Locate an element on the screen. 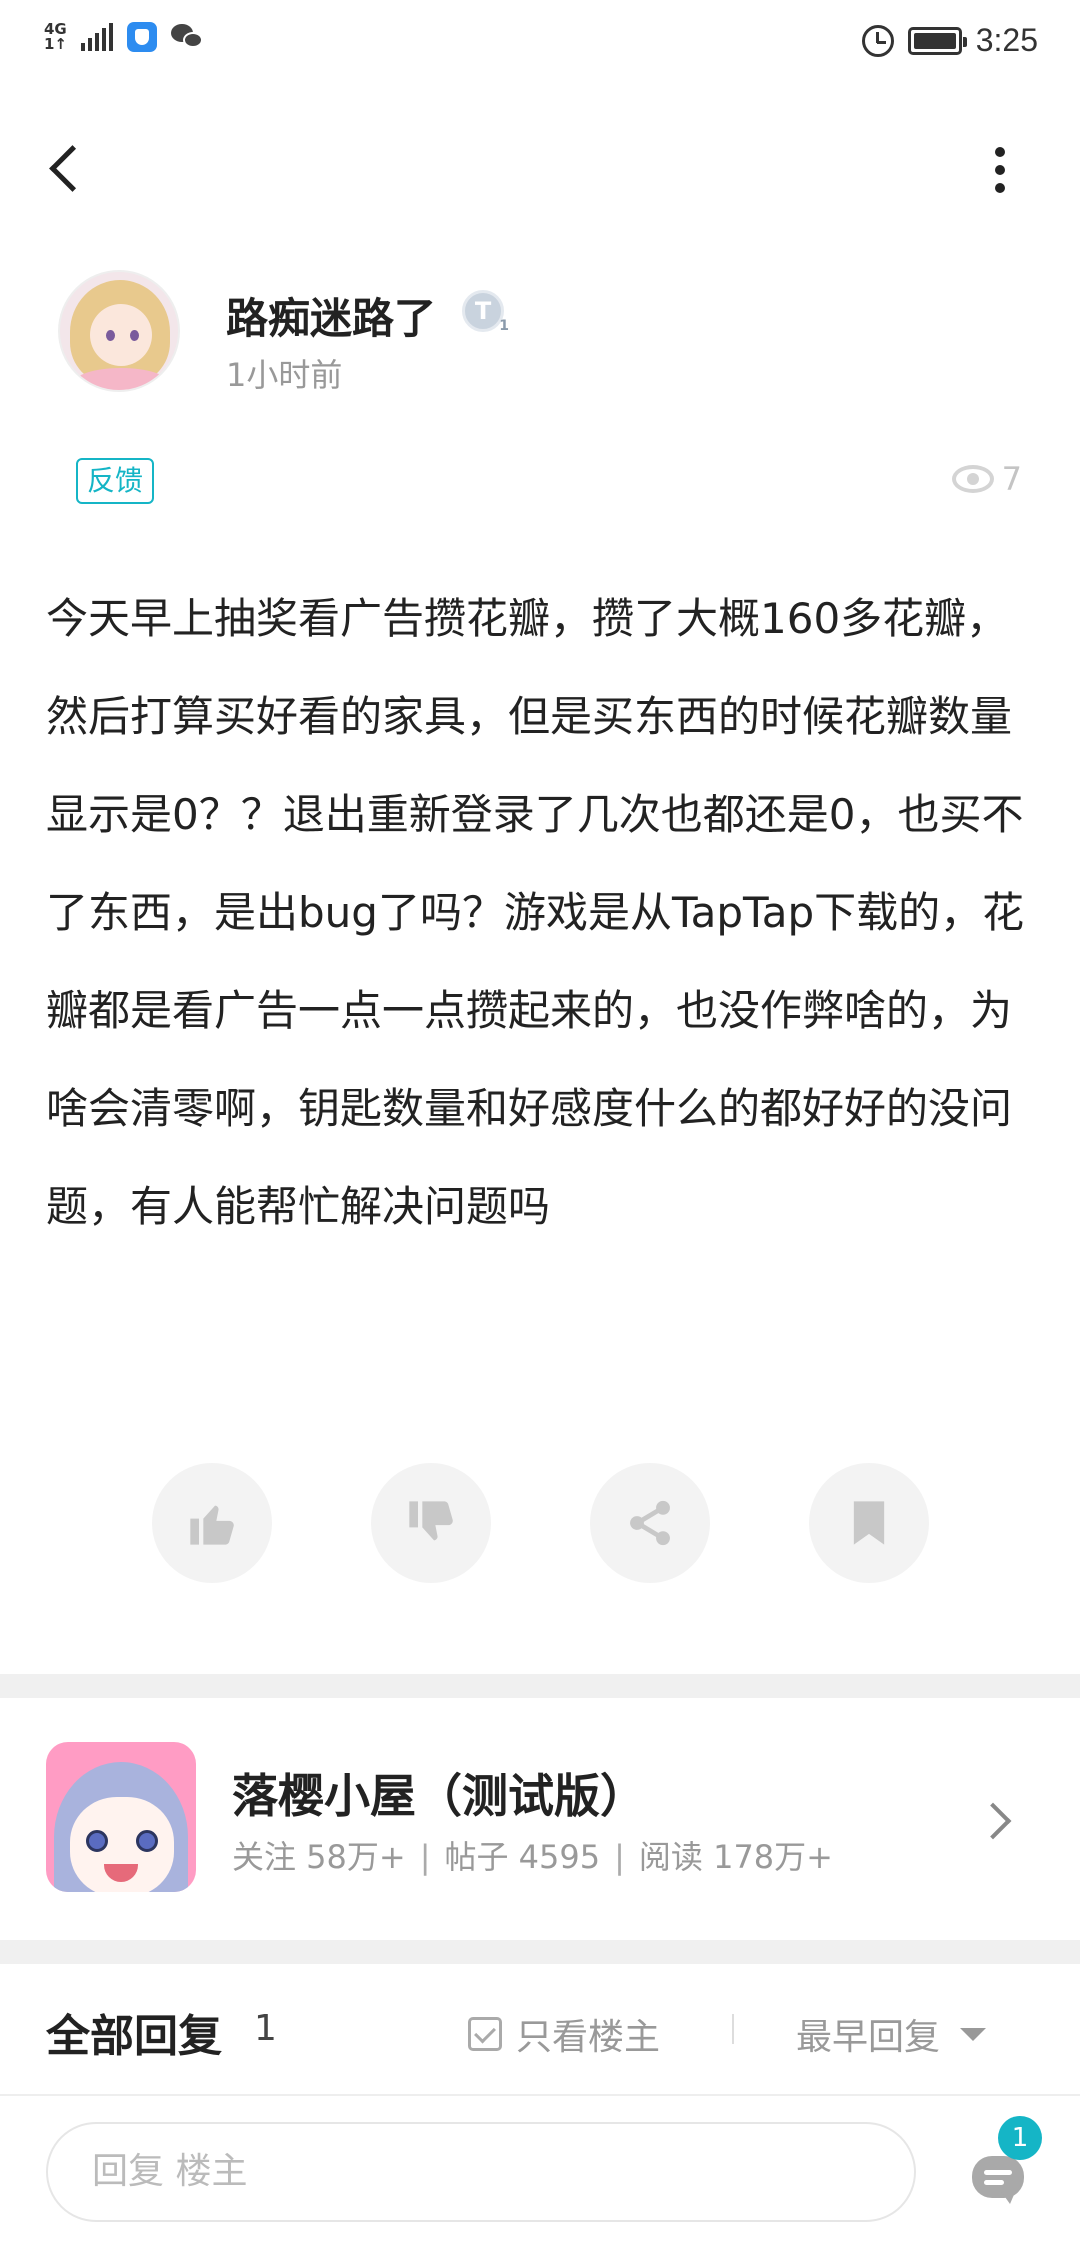  status-left: 4G 1↑ is located at coordinates (124, 37).